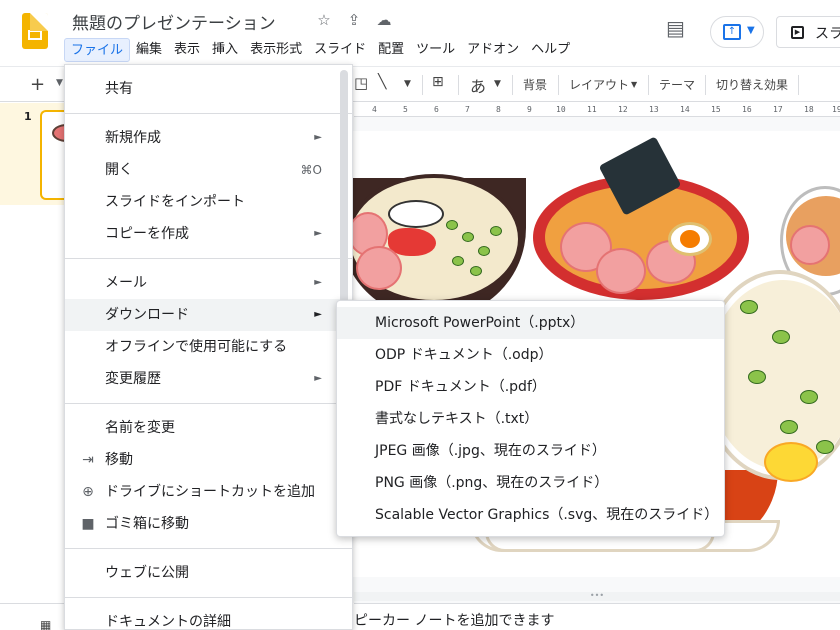  I want to click on menu-item-rename: 名前を変更, so click(208, 428).